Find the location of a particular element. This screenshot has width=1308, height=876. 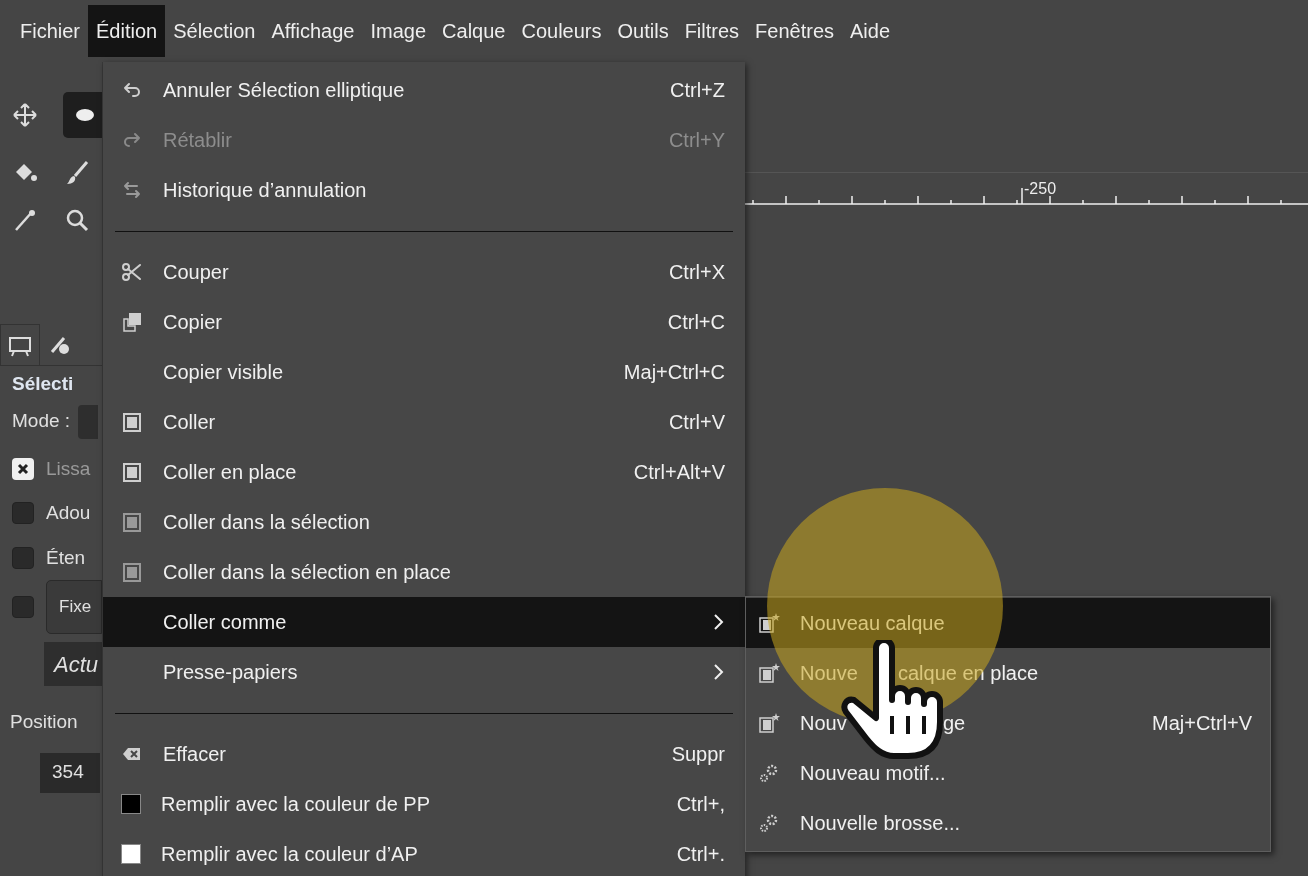

tool-options-title: Sélecti is located at coordinates (43, 384).